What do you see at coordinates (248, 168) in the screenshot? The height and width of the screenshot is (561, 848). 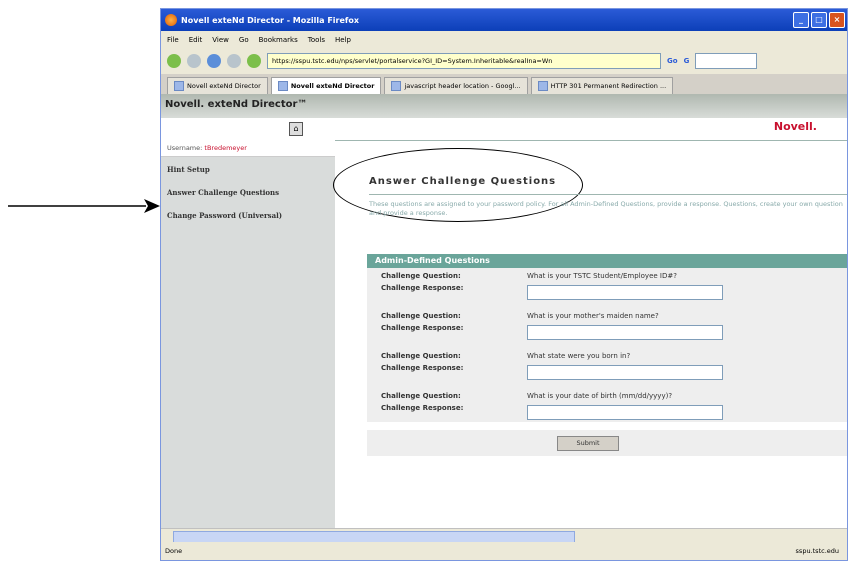 I see `sidebar-item-hint-setup: Hint Setup` at bounding box center [248, 168].